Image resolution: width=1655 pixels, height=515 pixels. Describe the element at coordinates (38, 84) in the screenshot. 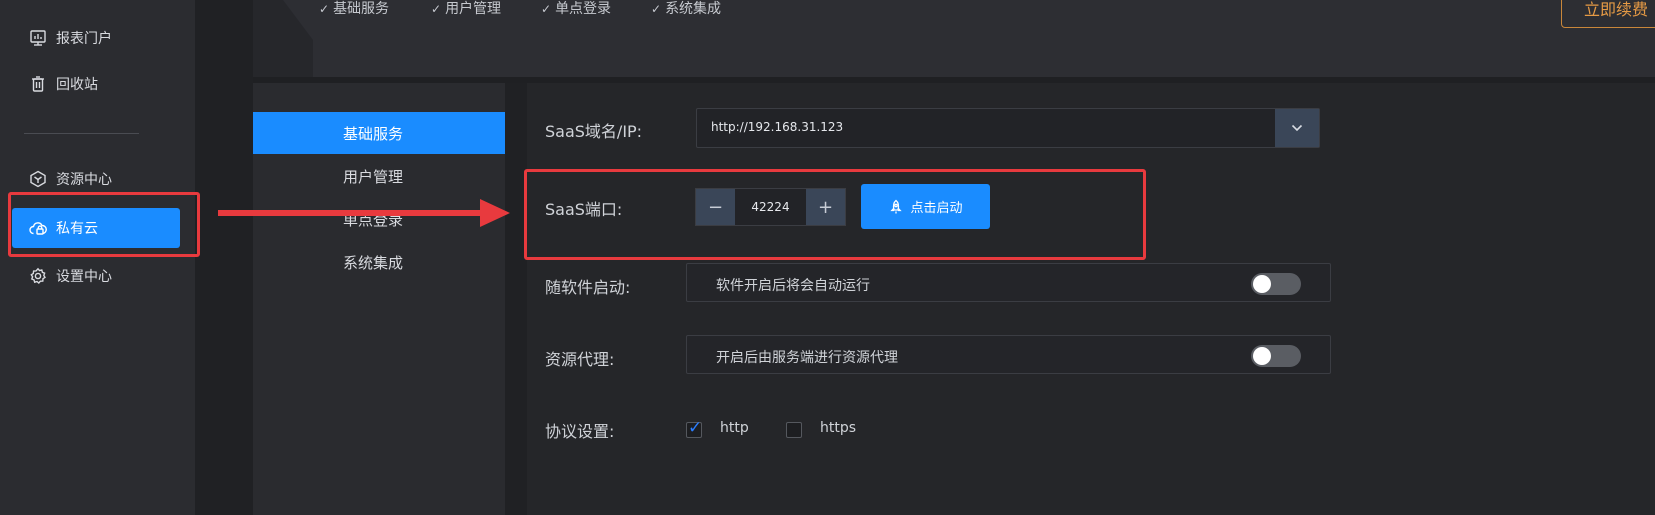

I see `trash-icon` at that location.